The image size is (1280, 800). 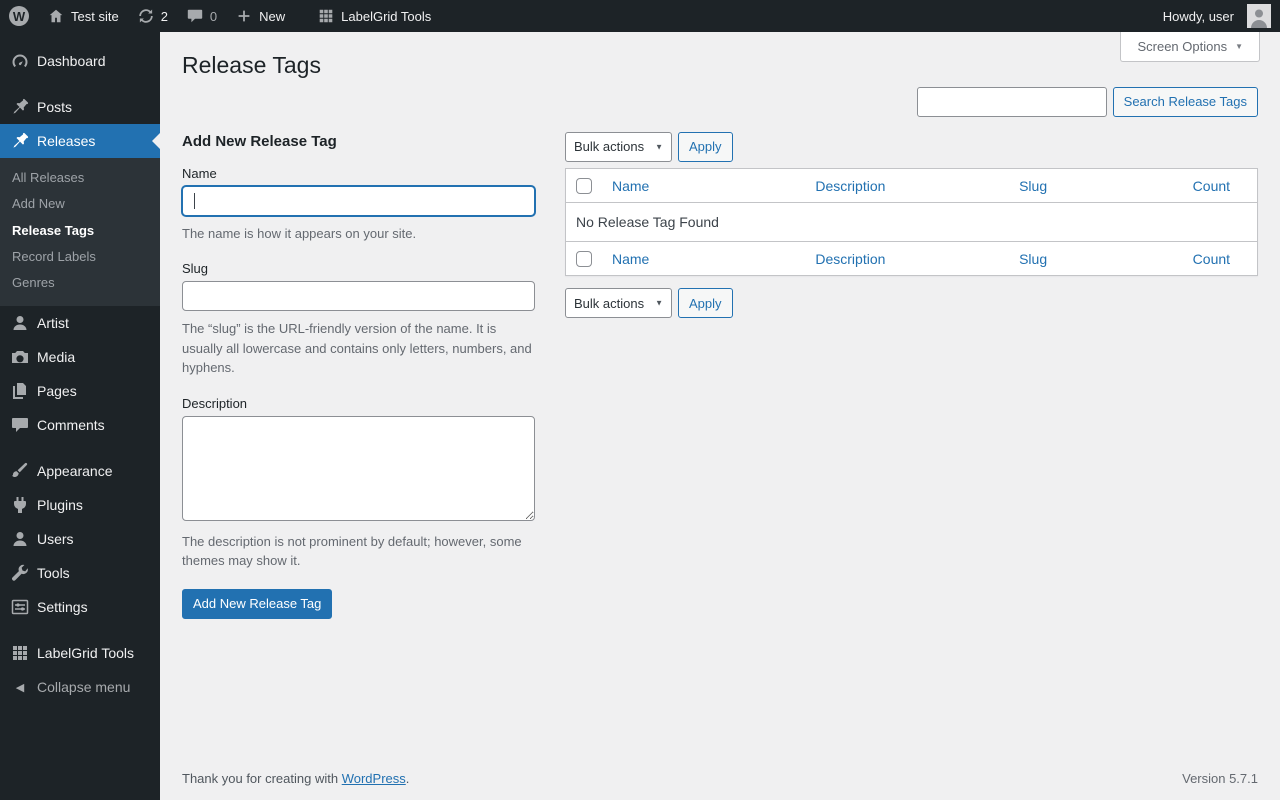 I want to click on sidebar-item-artist: Artist, so click(x=80, y=323).